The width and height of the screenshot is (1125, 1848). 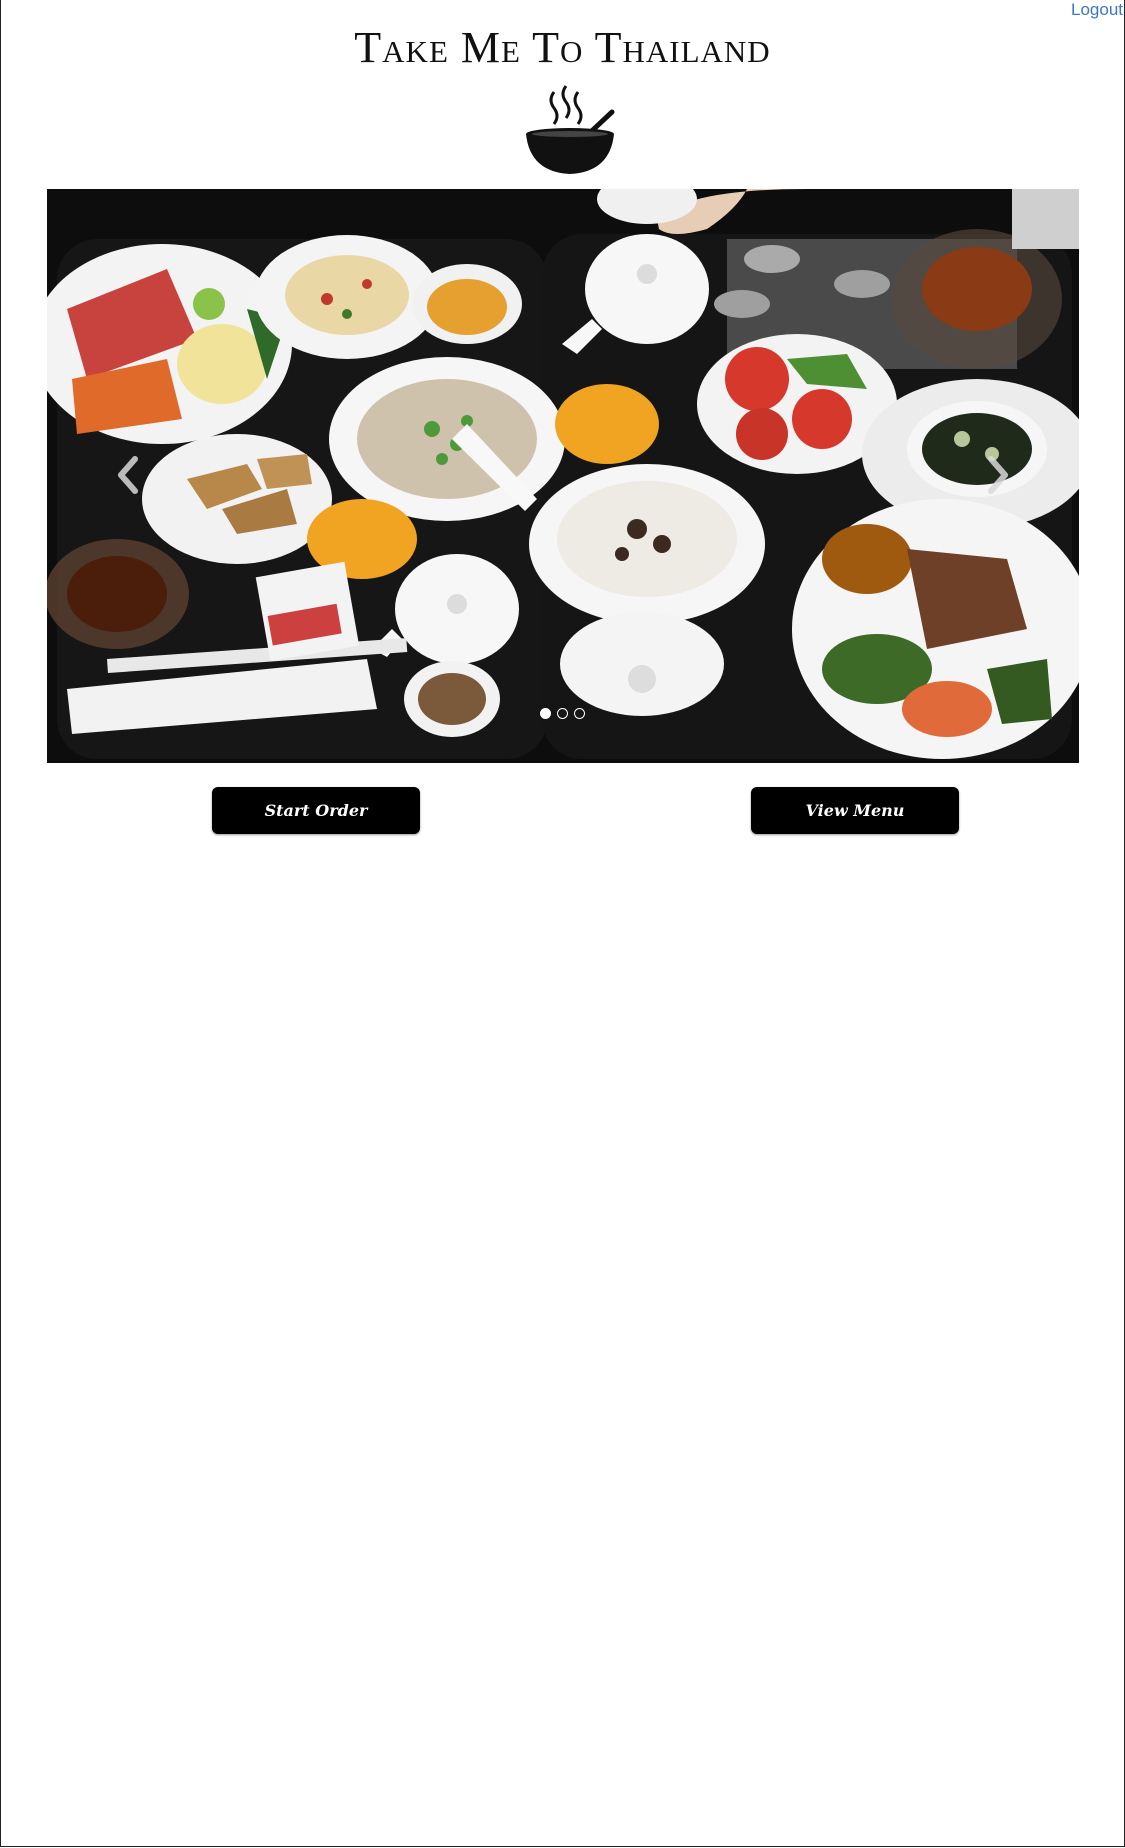 What do you see at coordinates (316, 810) in the screenshot?
I see `start-order-button: Start Order` at bounding box center [316, 810].